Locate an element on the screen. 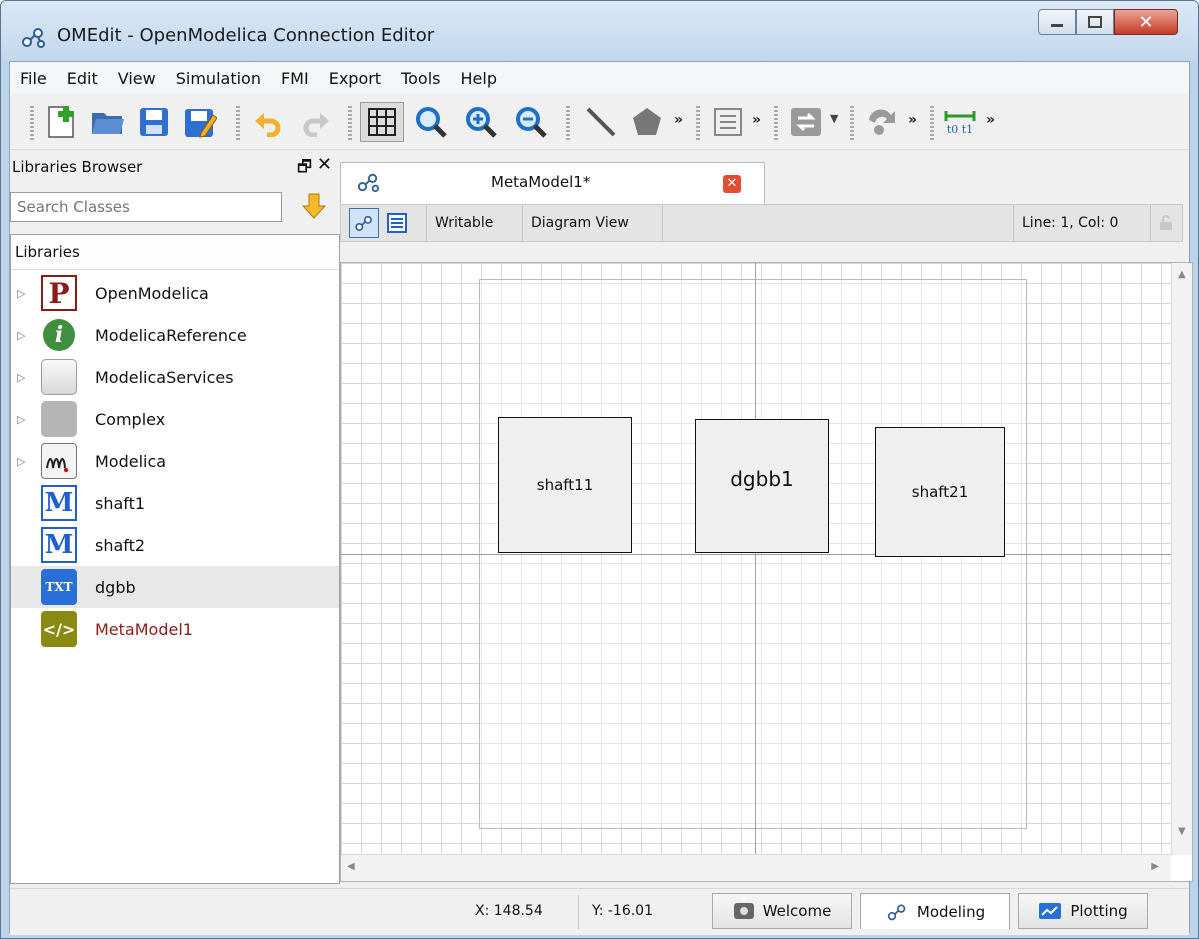 Image resolution: width=1199 pixels, height=939 pixels. tab-metamodel1: MetaModel1* ✕ is located at coordinates (552, 183).